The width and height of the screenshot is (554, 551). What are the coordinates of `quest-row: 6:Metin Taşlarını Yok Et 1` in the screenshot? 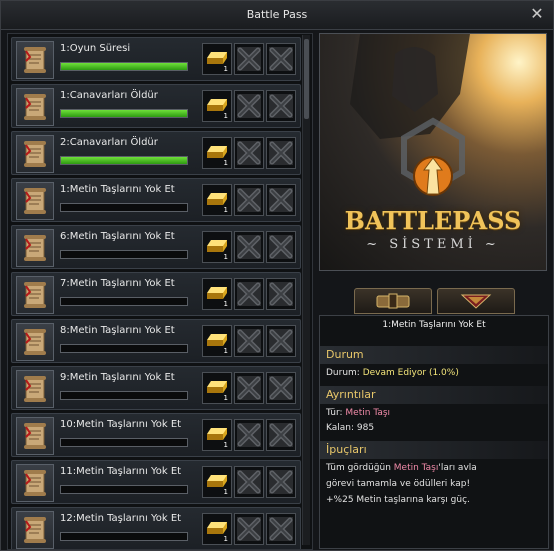 It's located at (156, 247).